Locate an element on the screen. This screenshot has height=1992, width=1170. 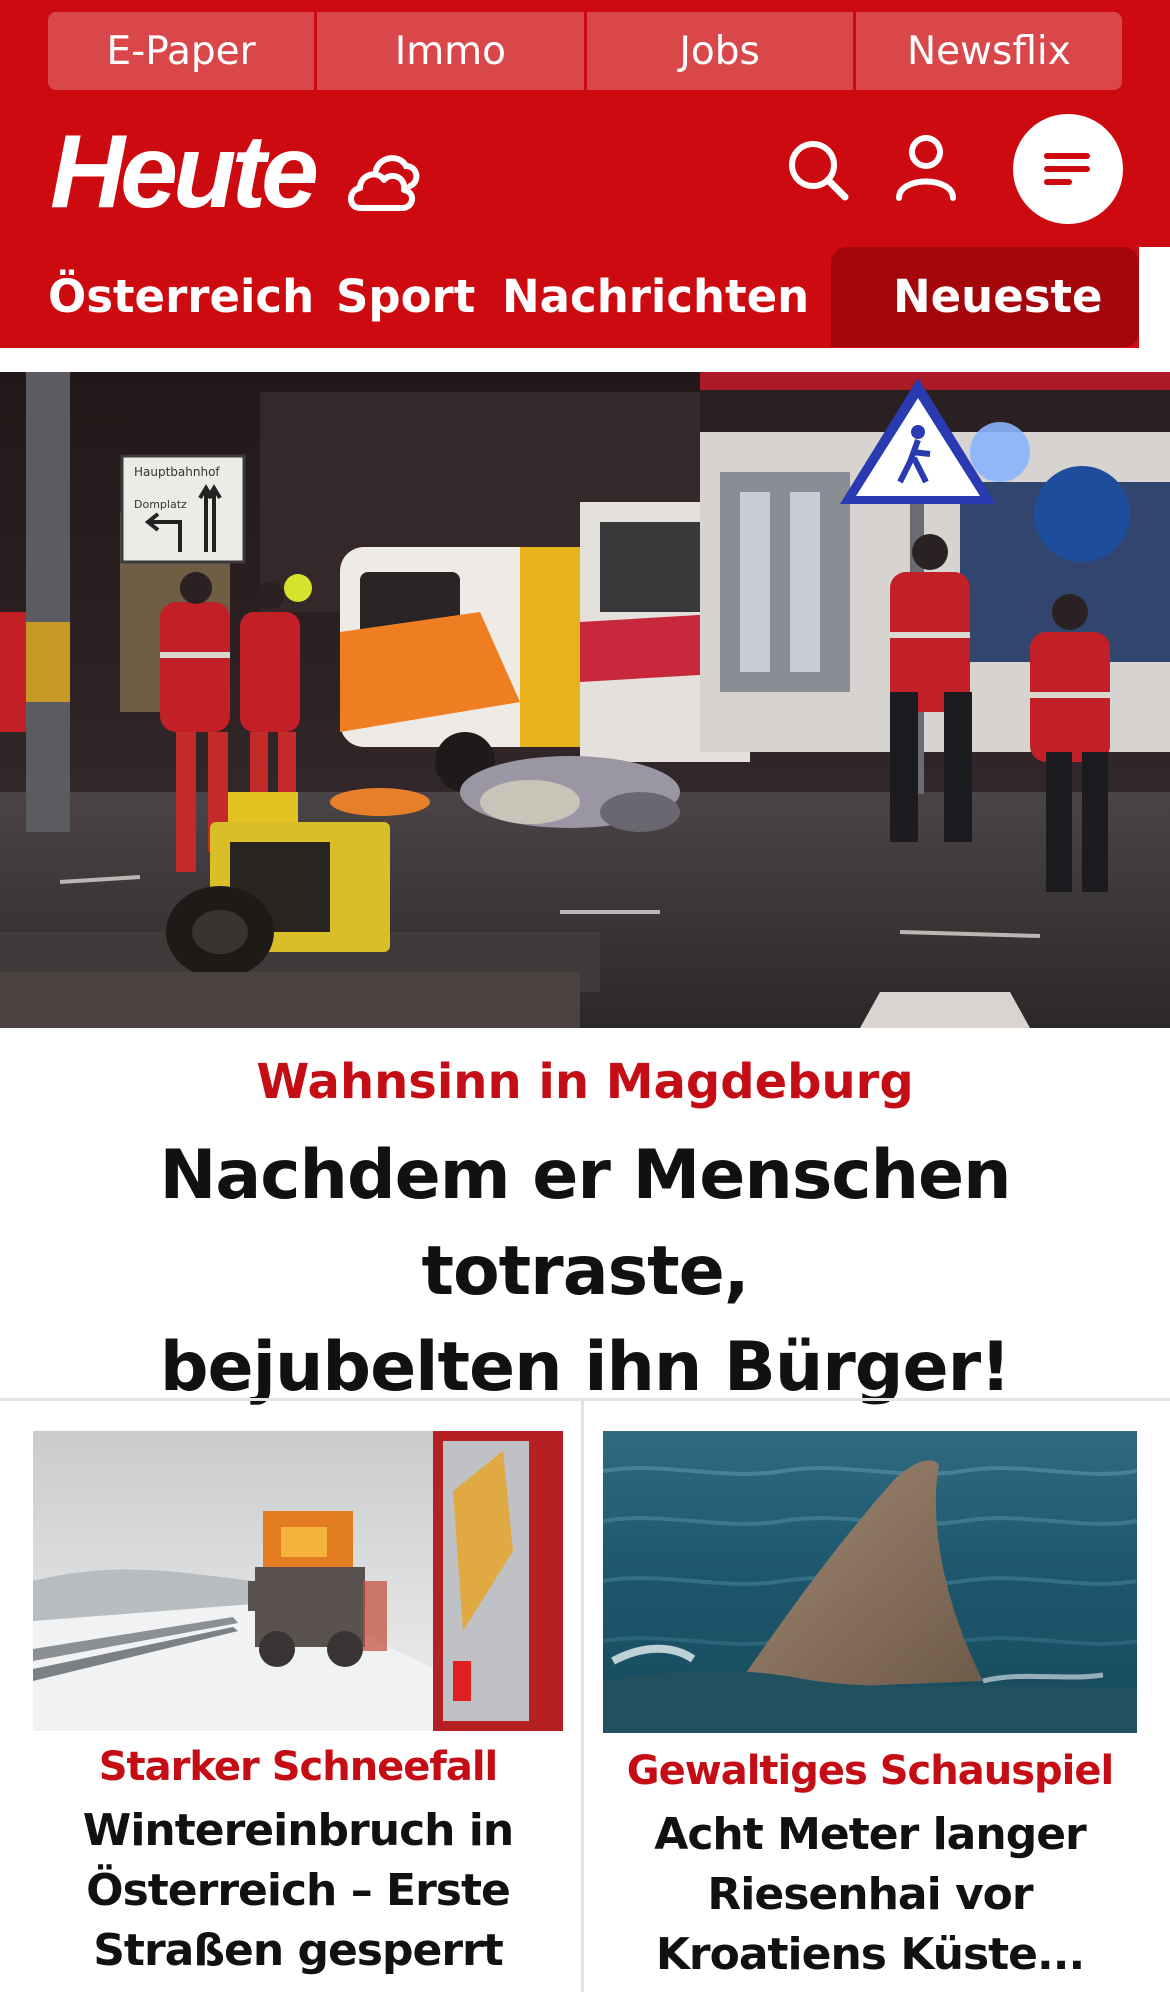
card-image-shark is located at coordinates (870, 1582).